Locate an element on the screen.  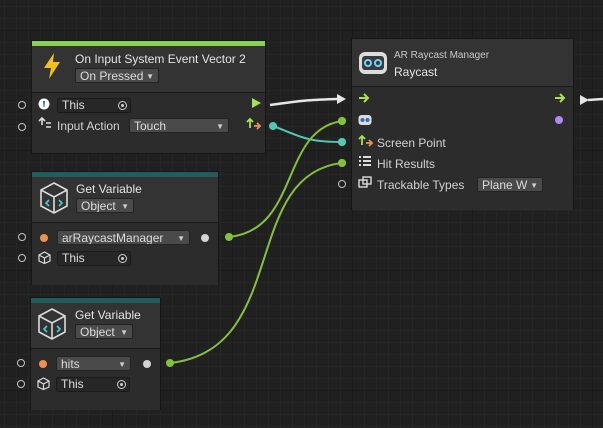
raycast-target-input-port is located at coordinates (342, 121).